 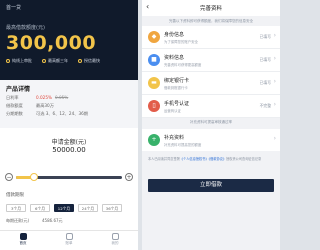 What do you see at coordinates (88, 208) in the screenshot?
I see `term-option: 24个月` at bounding box center [88, 208].